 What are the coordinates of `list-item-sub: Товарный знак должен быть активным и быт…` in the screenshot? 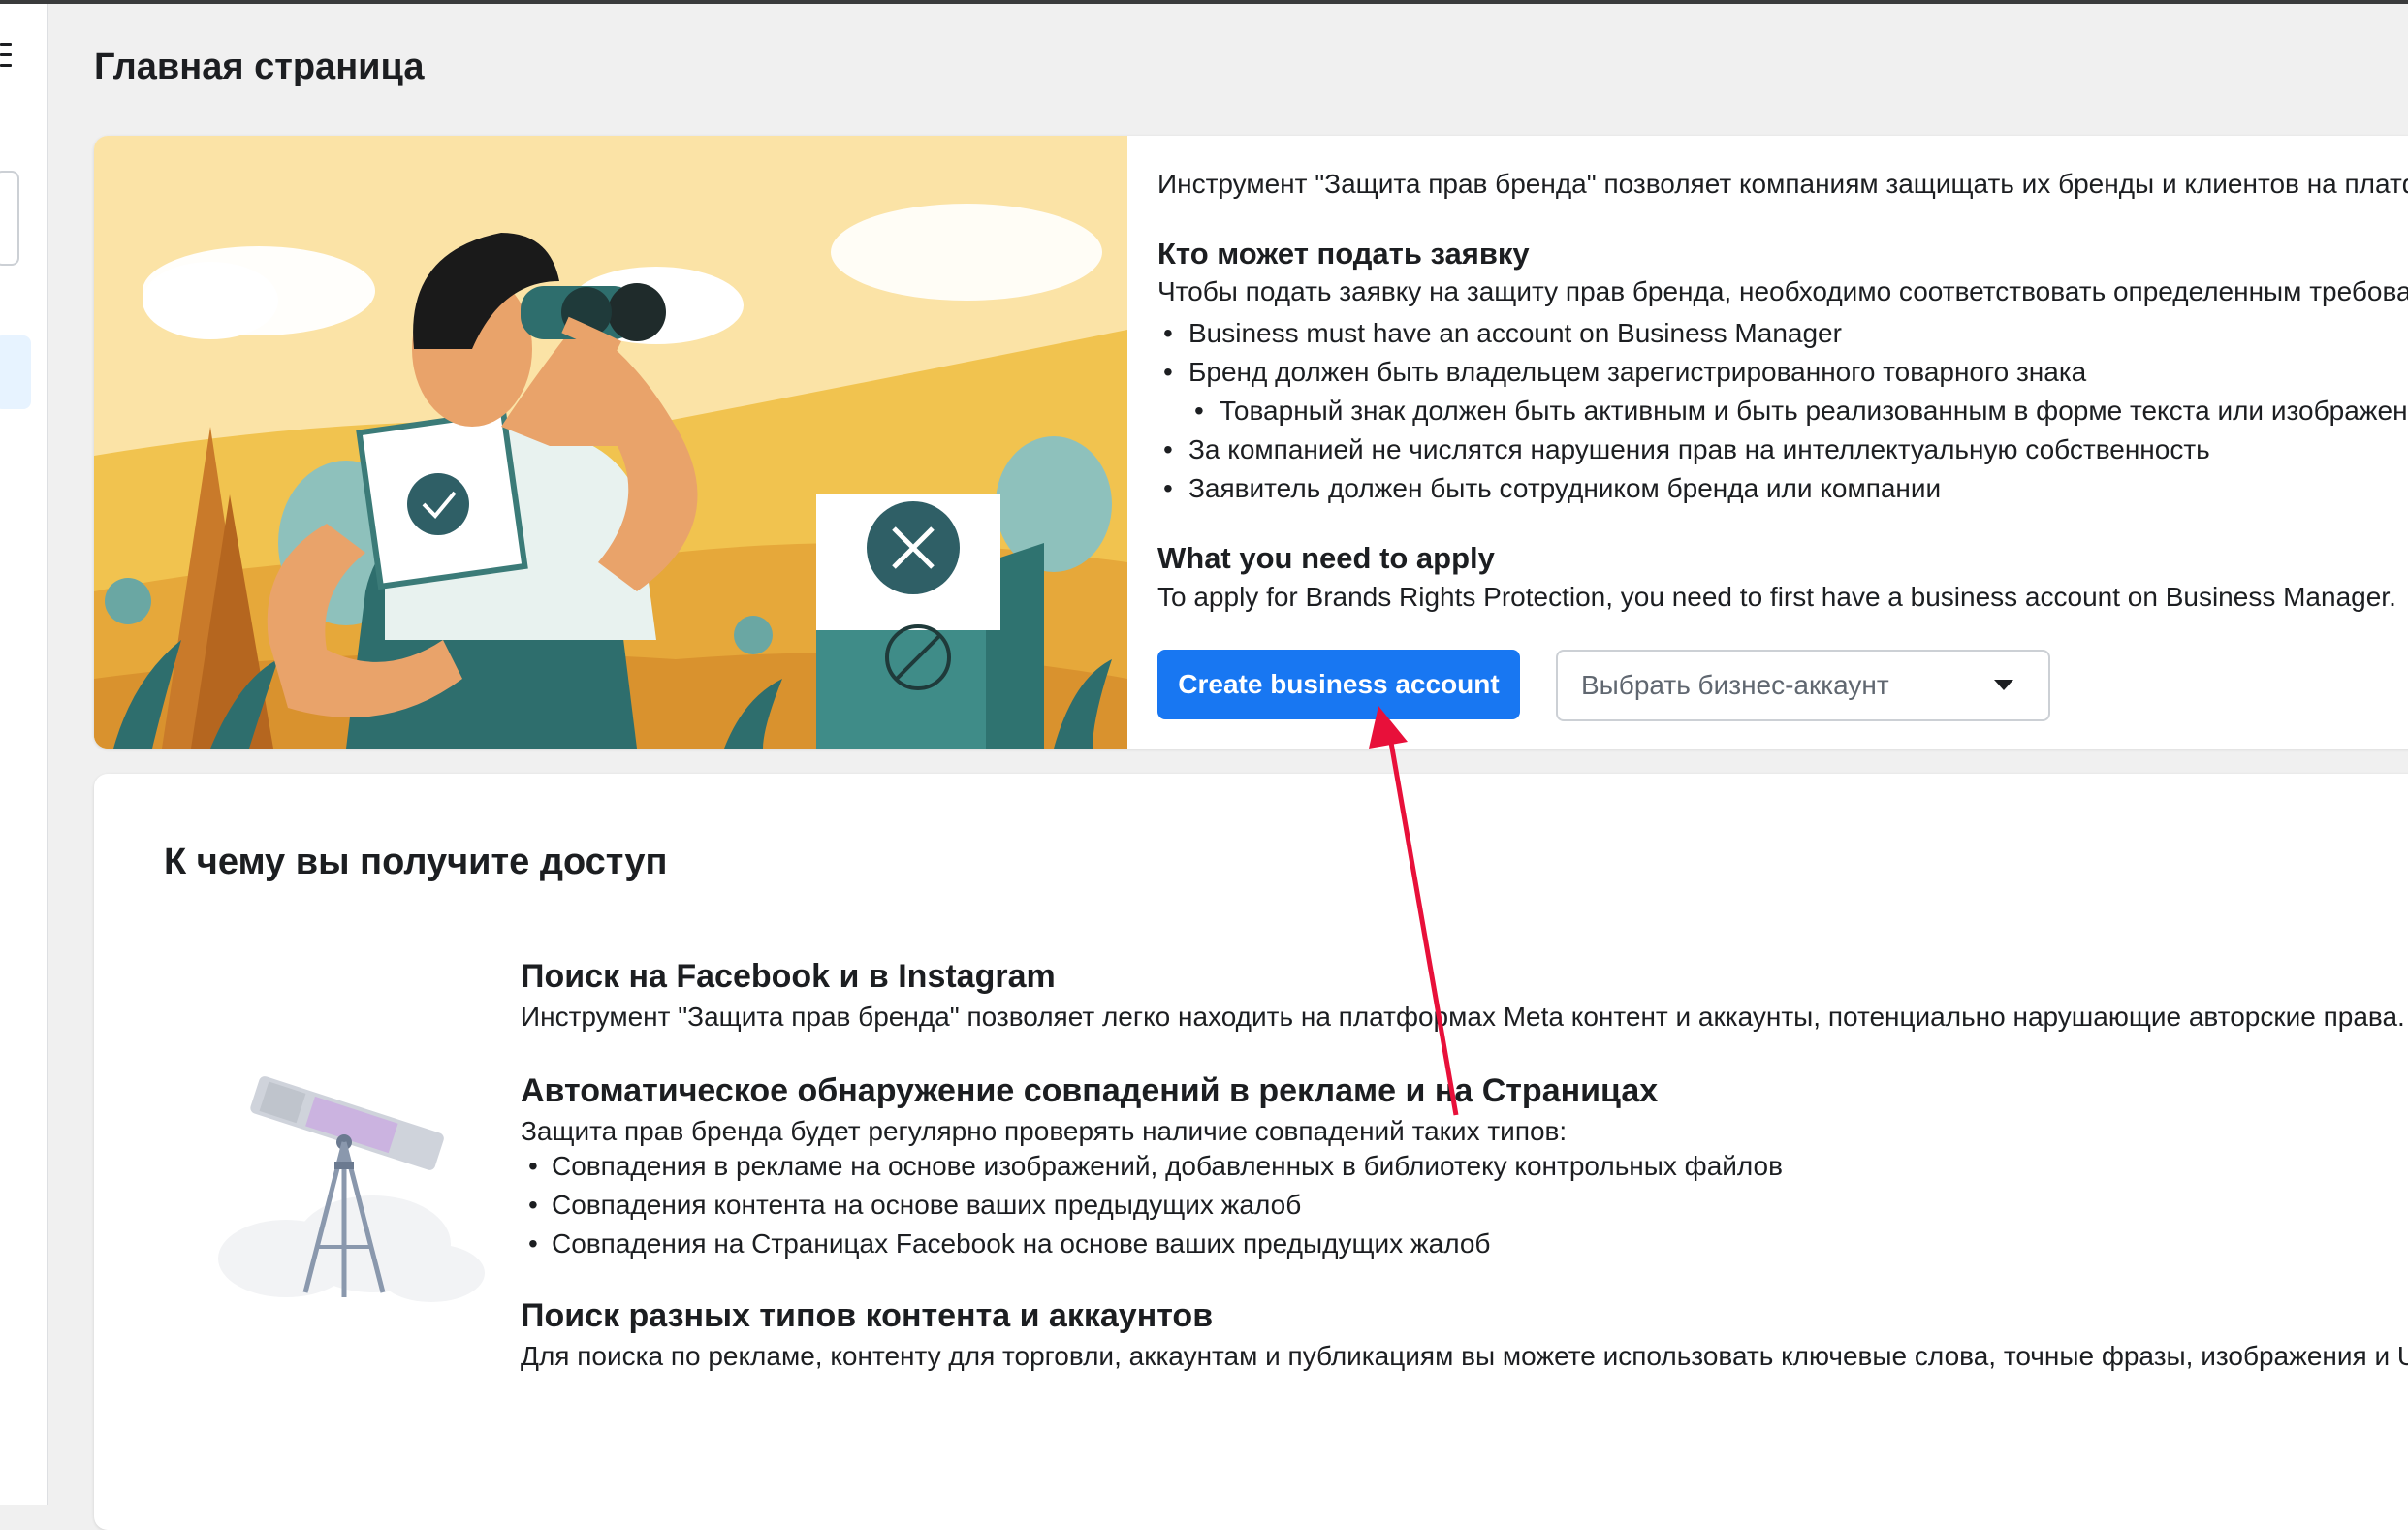 It's located at (1782, 411).